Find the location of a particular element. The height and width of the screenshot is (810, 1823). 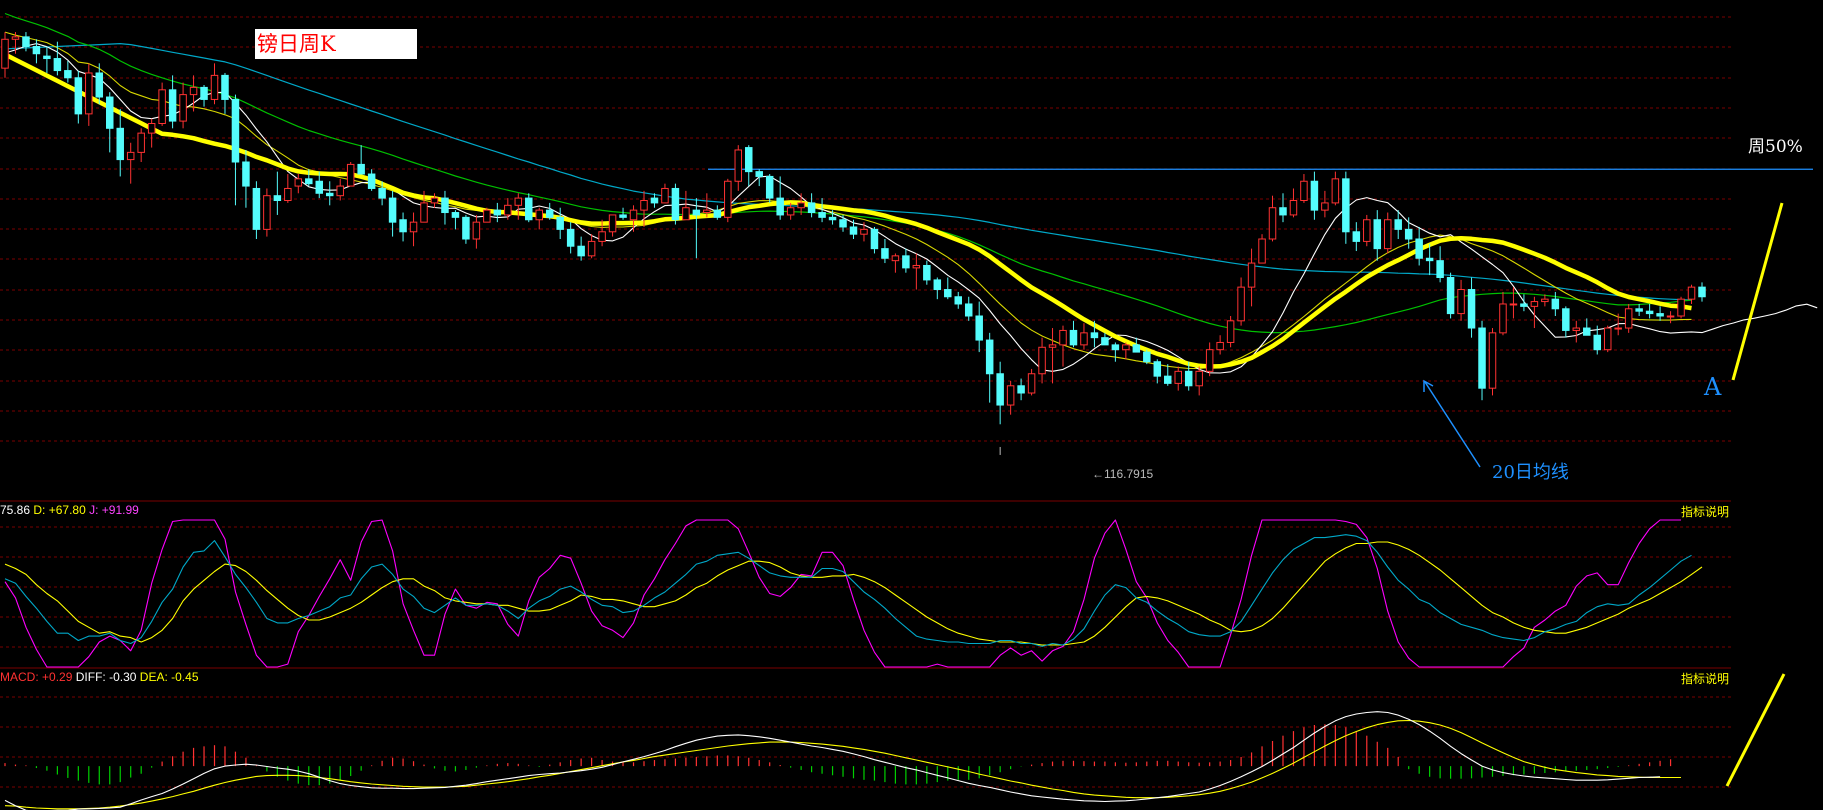

kdj-help-link: 指标说明 is located at coordinates (1705, 511).